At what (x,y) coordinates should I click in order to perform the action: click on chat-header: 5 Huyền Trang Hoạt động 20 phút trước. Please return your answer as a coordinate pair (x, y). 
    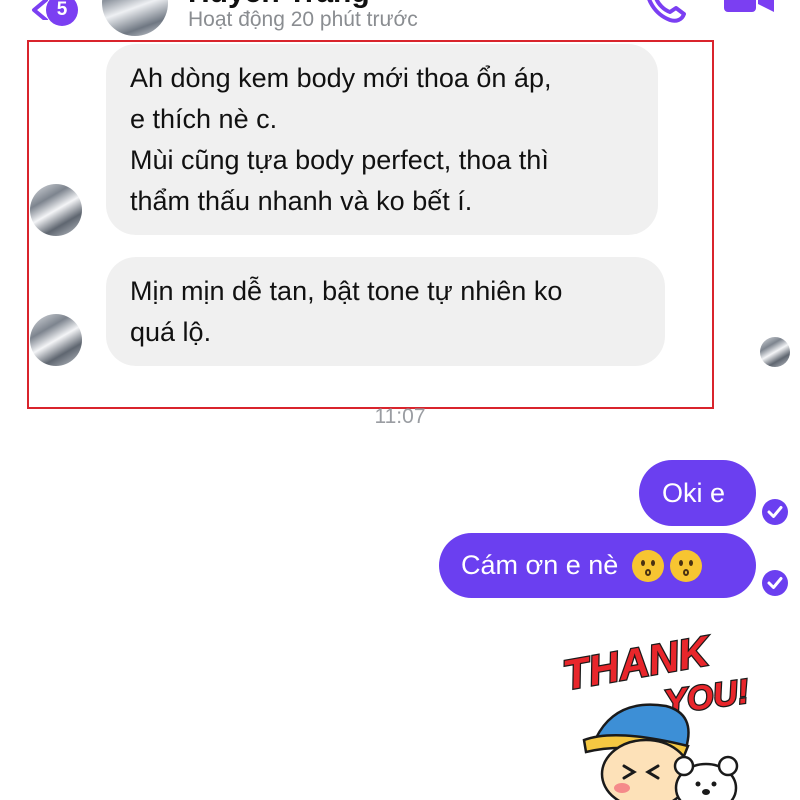
    Looking at the image, I should click on (400, 20).